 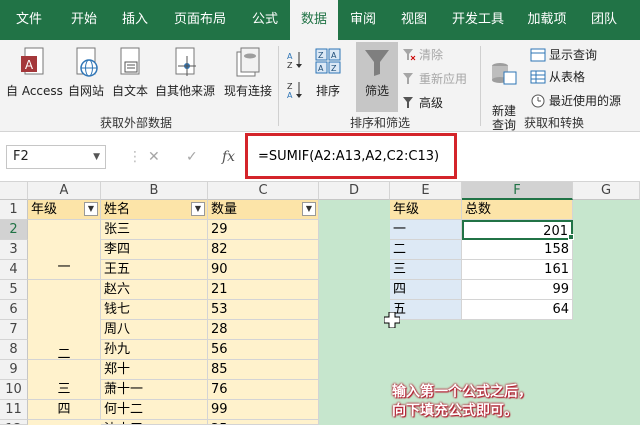 What do you see at coordinates (517, 230) in the screenshot?
I see `summary-total-cell-selected: 201` at bounding box center [517, 230].